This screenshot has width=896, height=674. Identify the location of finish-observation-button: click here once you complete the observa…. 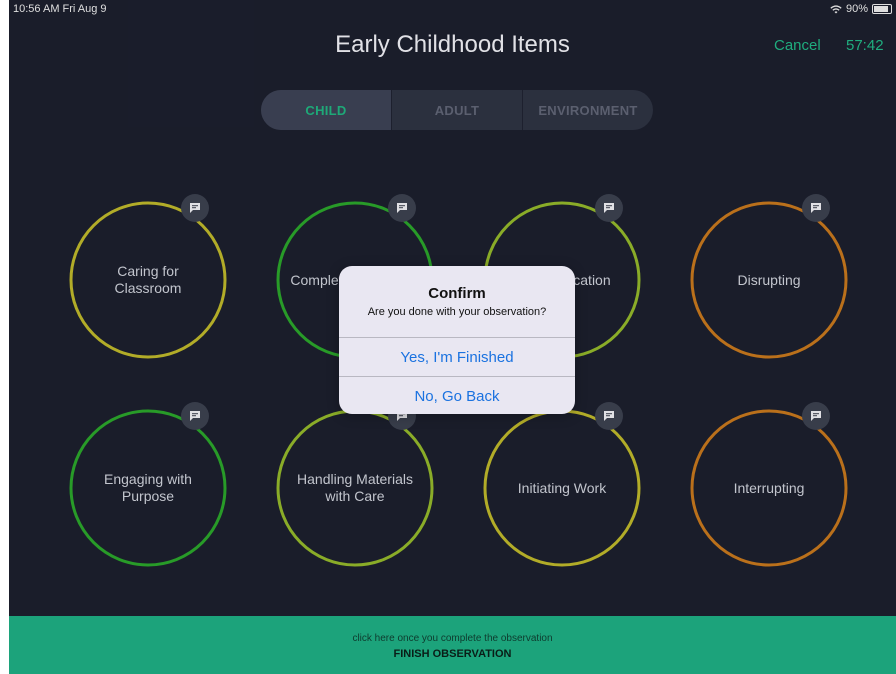
(452, 645).